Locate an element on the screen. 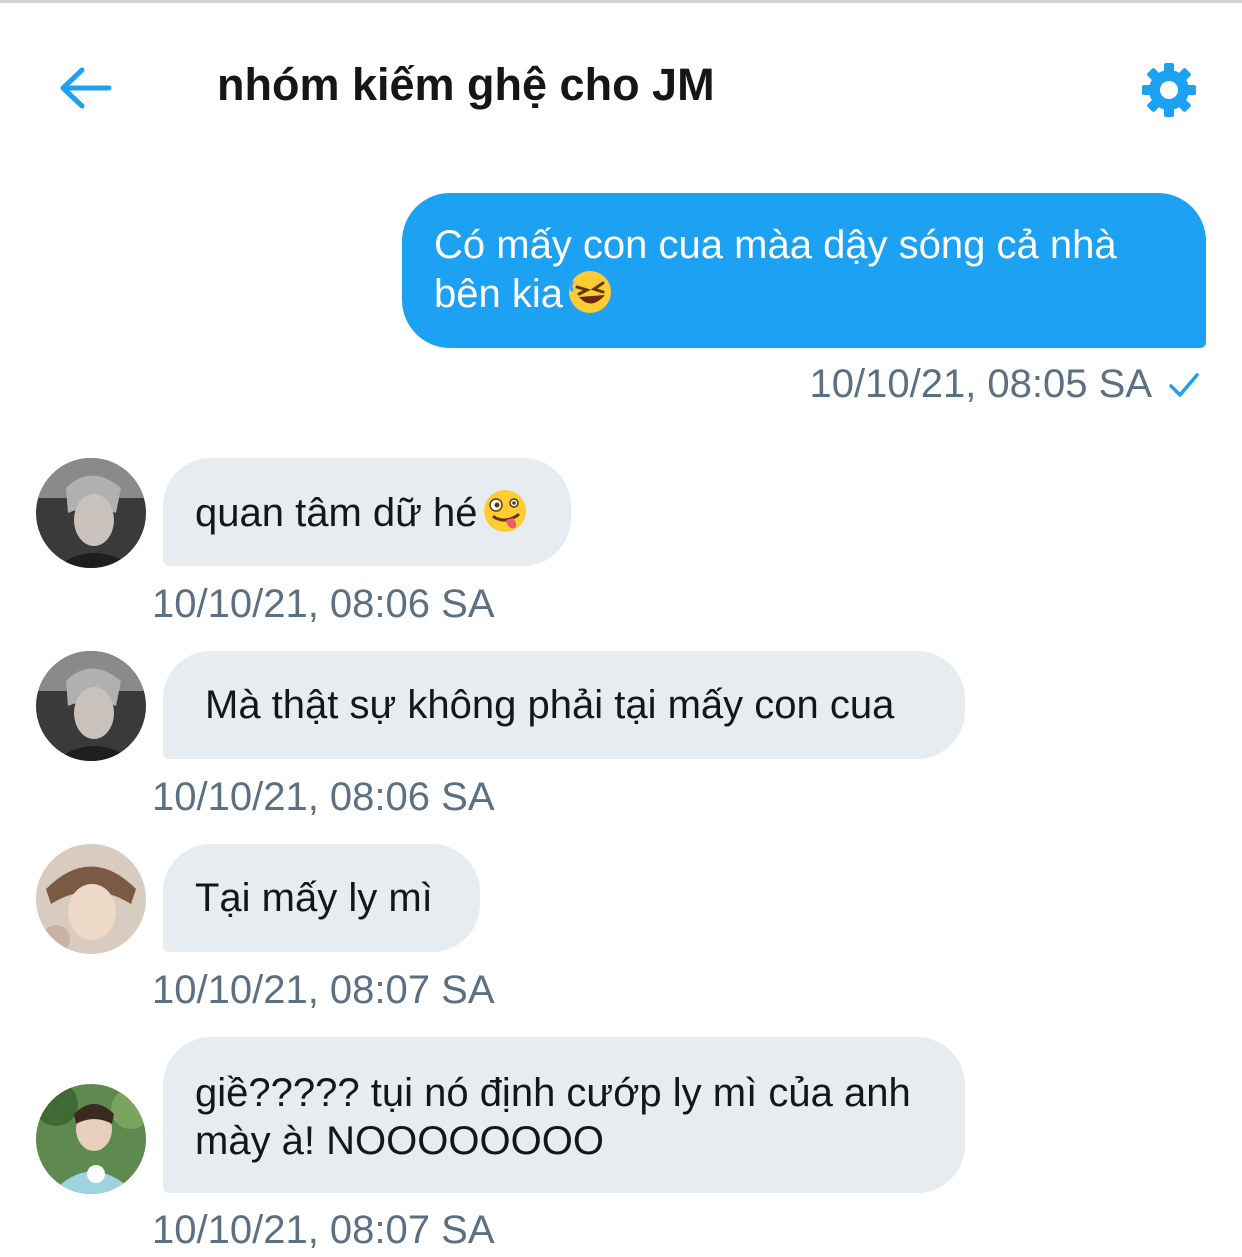 The width and height of the screenshot is (1242, 1257). incoming-message-bubble: Tại mấy ly mì is located at coordinates (321, 898).